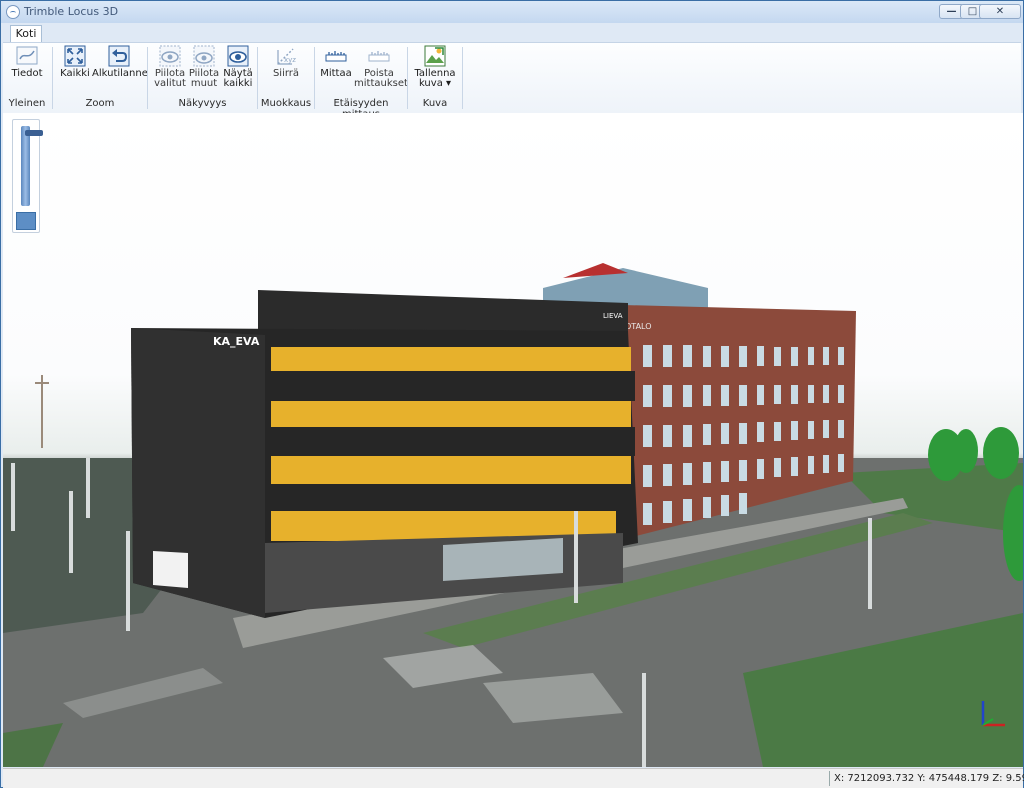  I want to click on measure-button: Mittaa, so click(336, 62).